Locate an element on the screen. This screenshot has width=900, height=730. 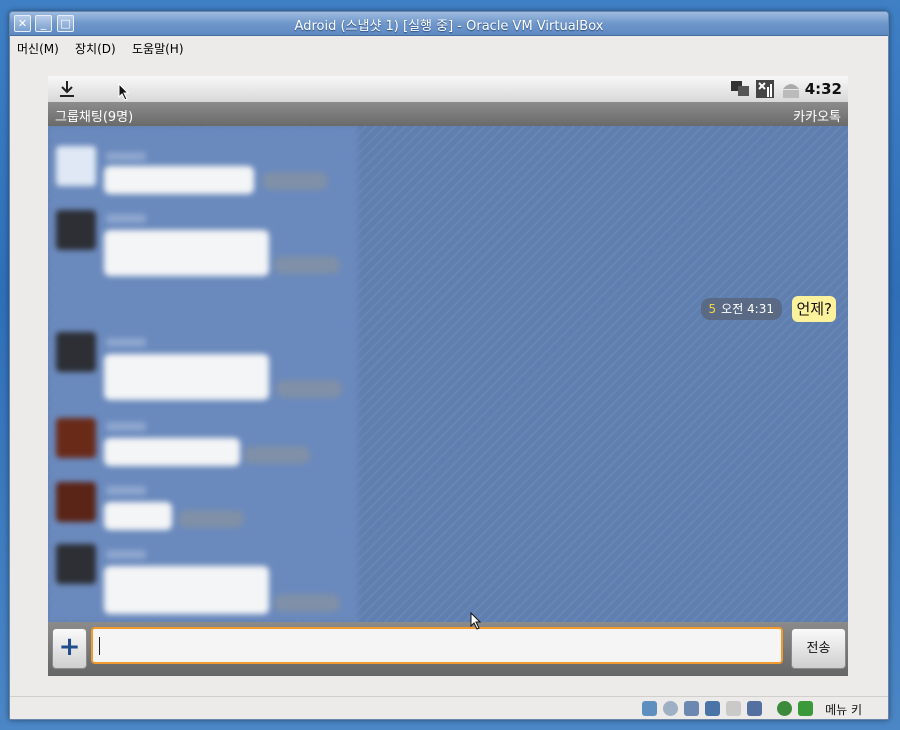
text-caret is located at coordinates (99, 646).